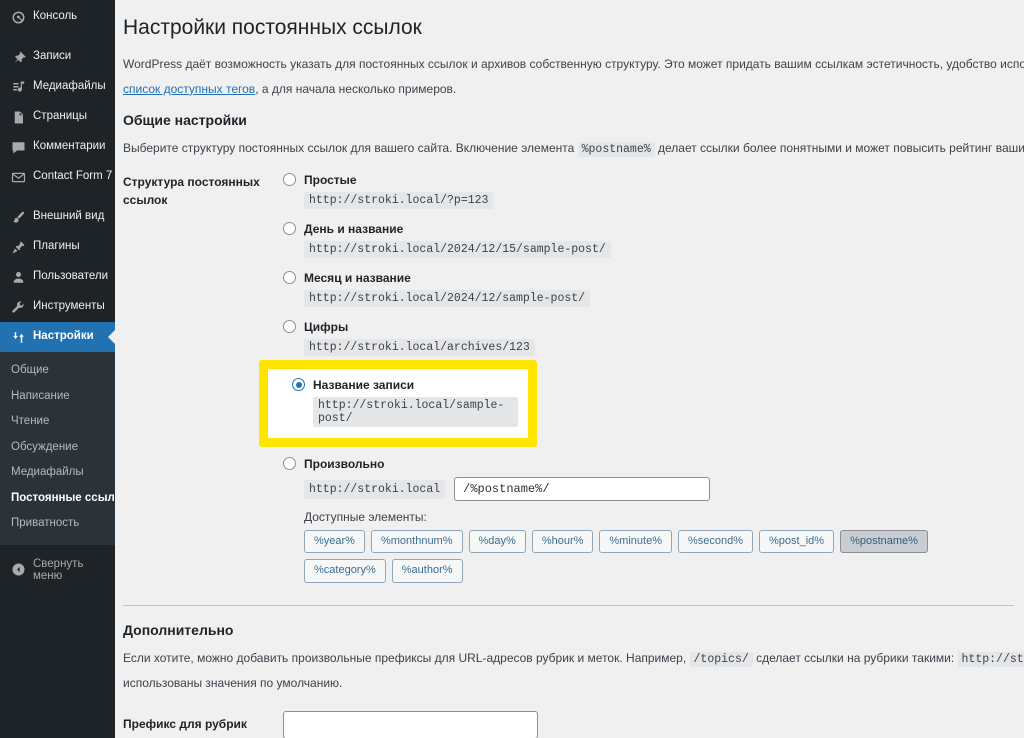  Describe the element at coordinates (18, 147) in the screenshot. I see `comment-icon` at that location.